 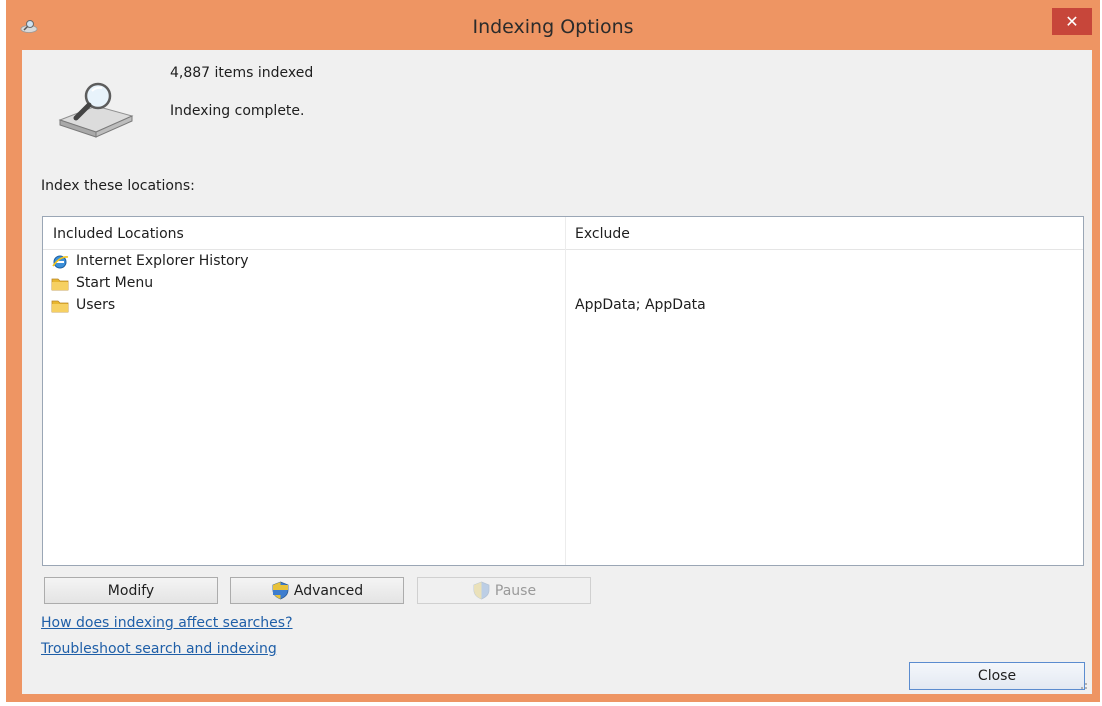 What do you see at coordinates (167, 623) in the screenshot?
I see `help-link-affect-searches: How does indexing affect searches?` at bounding box center [167, 623].